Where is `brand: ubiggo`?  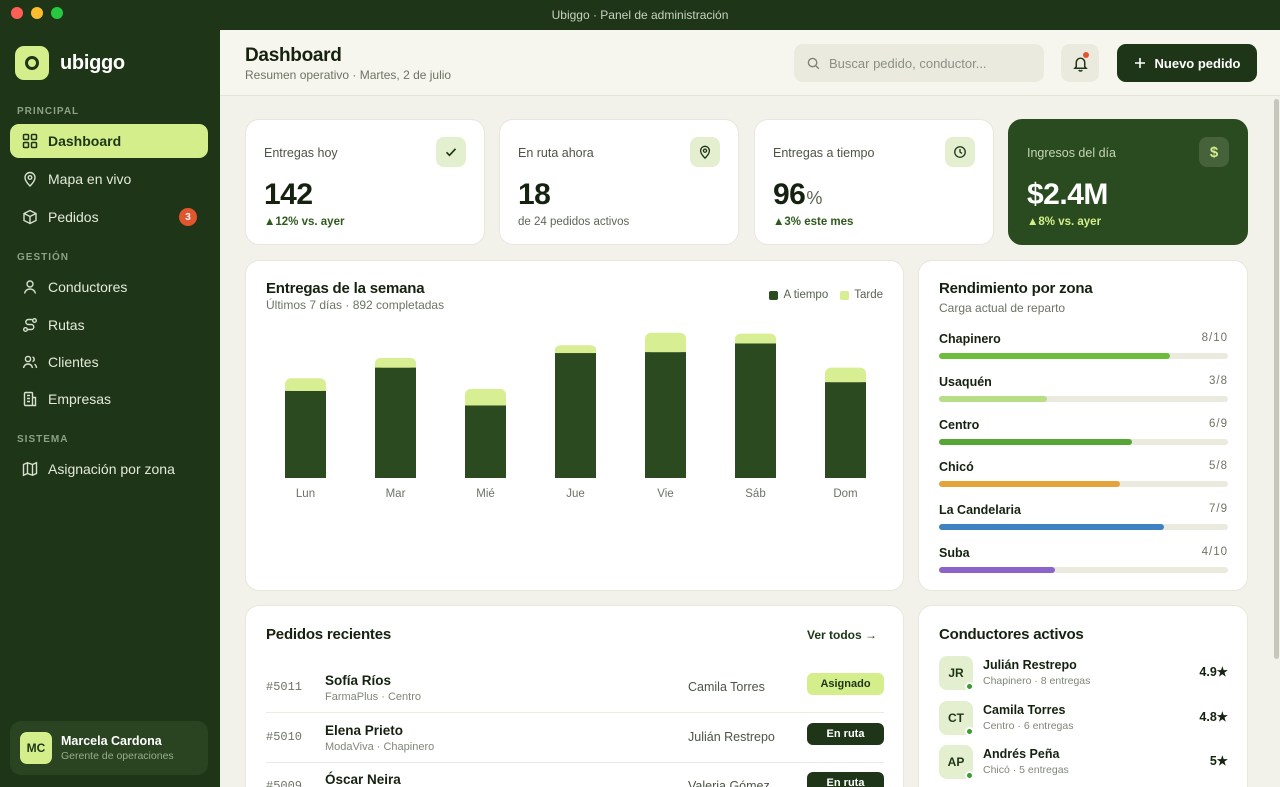 brand: ubiggo is located at coordinates (70, 63).